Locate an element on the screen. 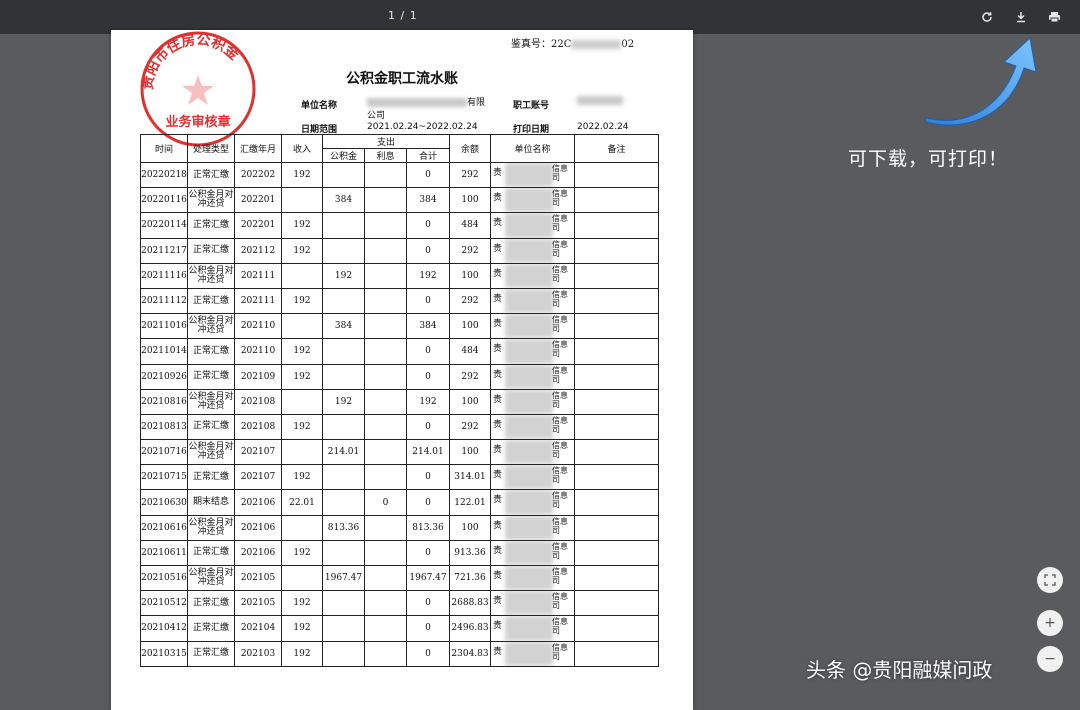  header-time: 时间 is located at coordinates (164, 148).